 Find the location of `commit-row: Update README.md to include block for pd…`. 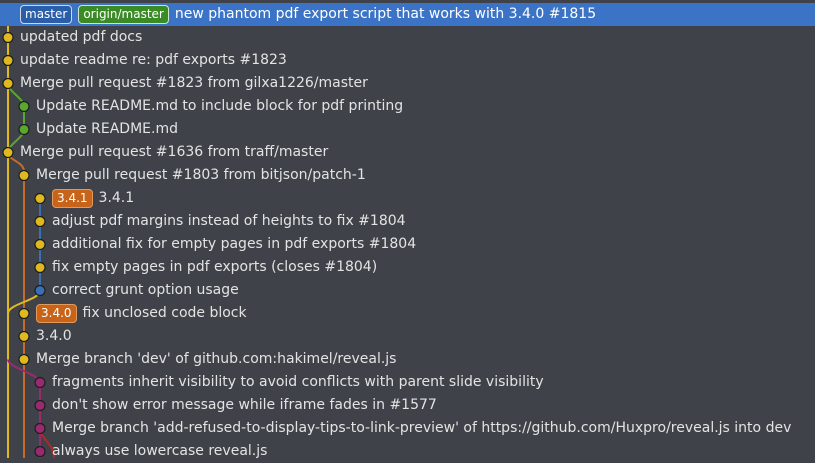

commit-row: Update README.md to include block for pd… is located at coordinates (407, 106).